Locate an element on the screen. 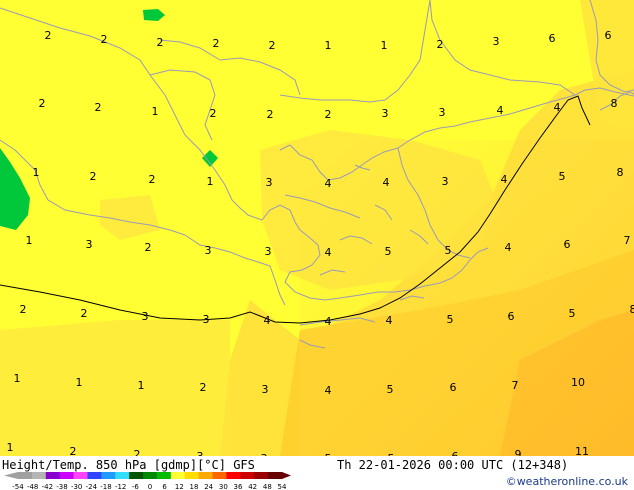  legend-label: -48 is located at coordinates (32, 486).